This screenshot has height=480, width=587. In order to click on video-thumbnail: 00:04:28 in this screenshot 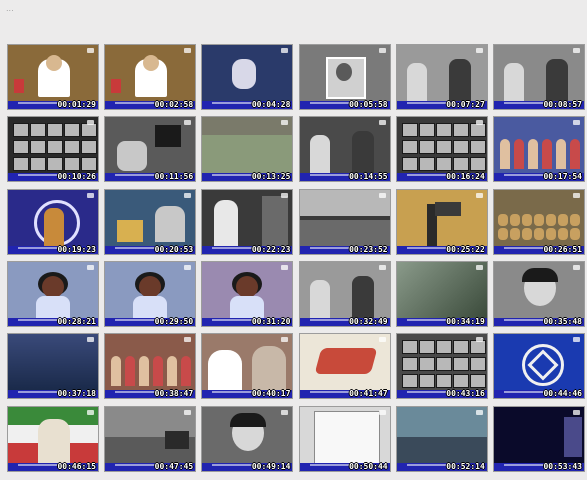, I will do `click(247, 77)`.